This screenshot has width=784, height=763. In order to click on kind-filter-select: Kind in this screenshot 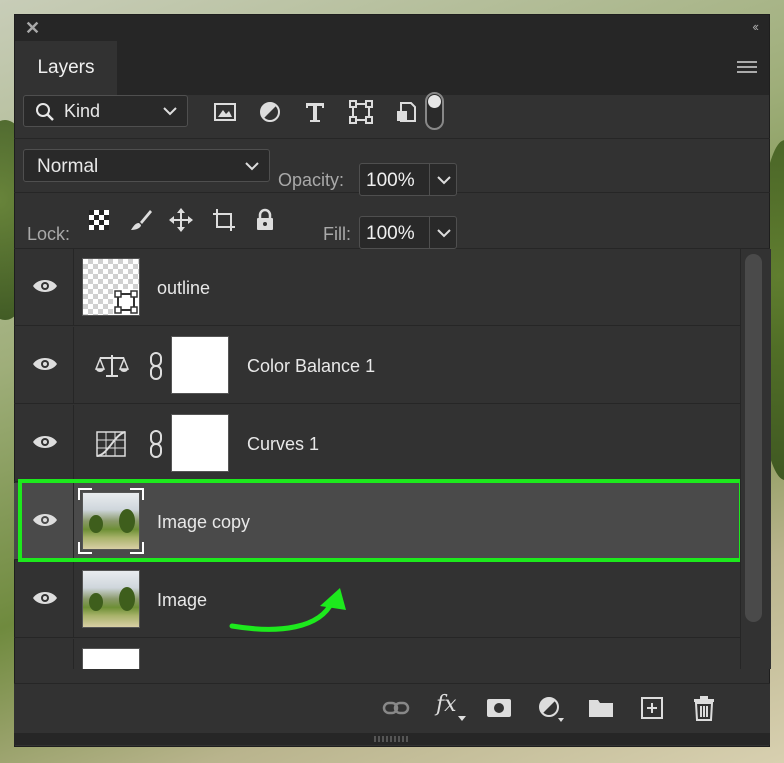, I will do `click(105, 111)`.